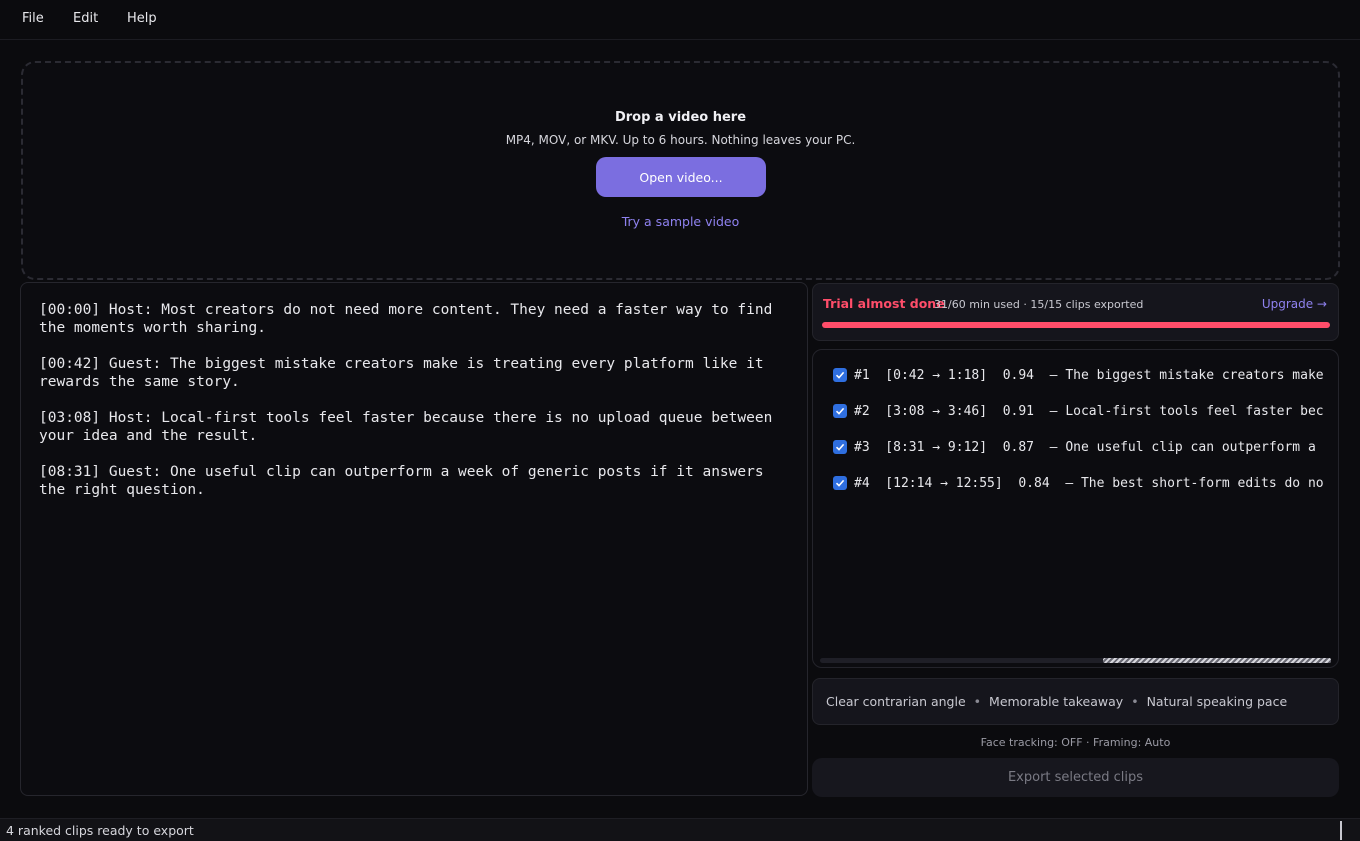 This screenshot has width=1360, height=841. What do you see at coordinates (884, 303) in the screenshot?
I see `trial-title: Trial almost done` at bounding box center [884, 303].